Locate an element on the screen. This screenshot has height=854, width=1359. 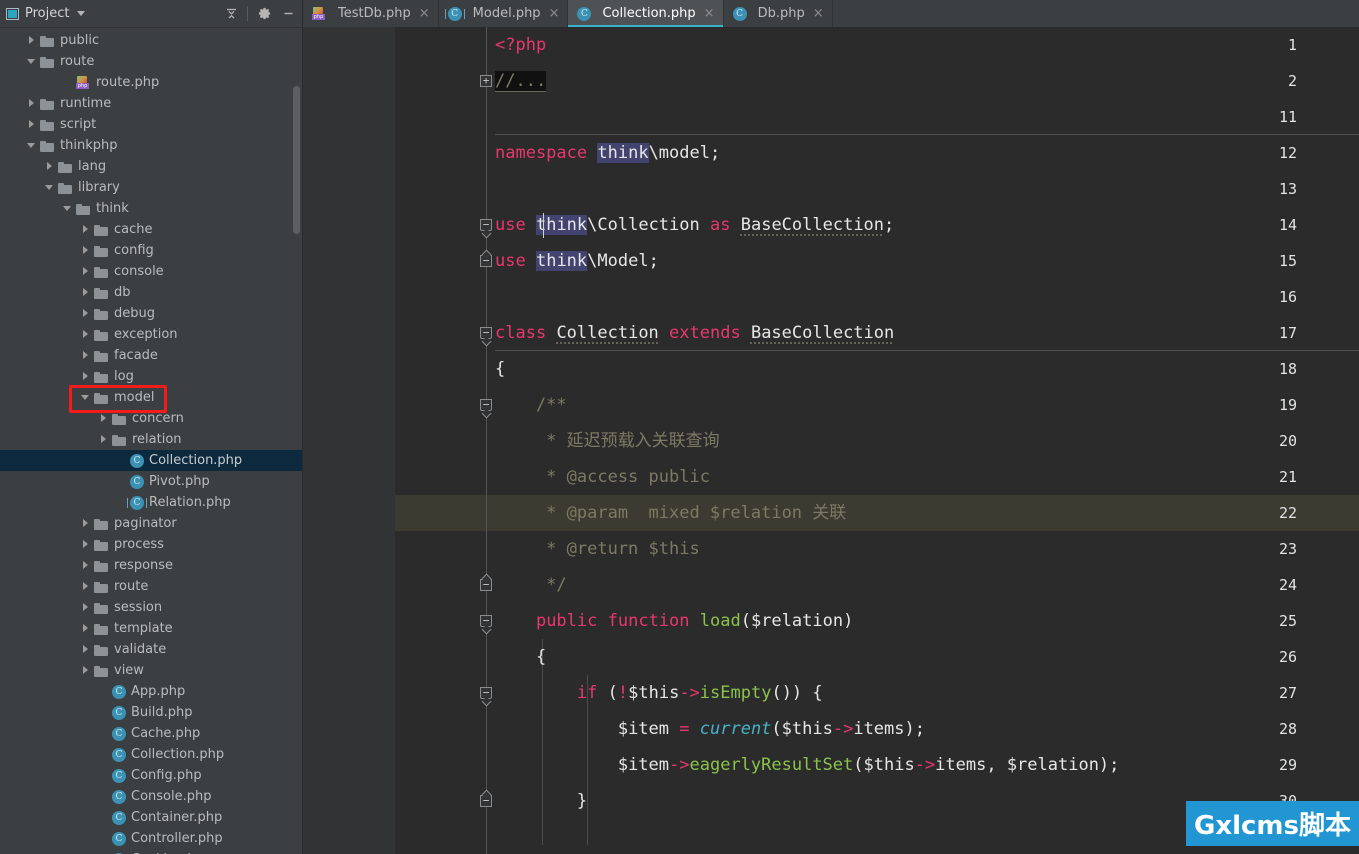
tree-item-paginator: paginator is located at coordinates (151, 523).